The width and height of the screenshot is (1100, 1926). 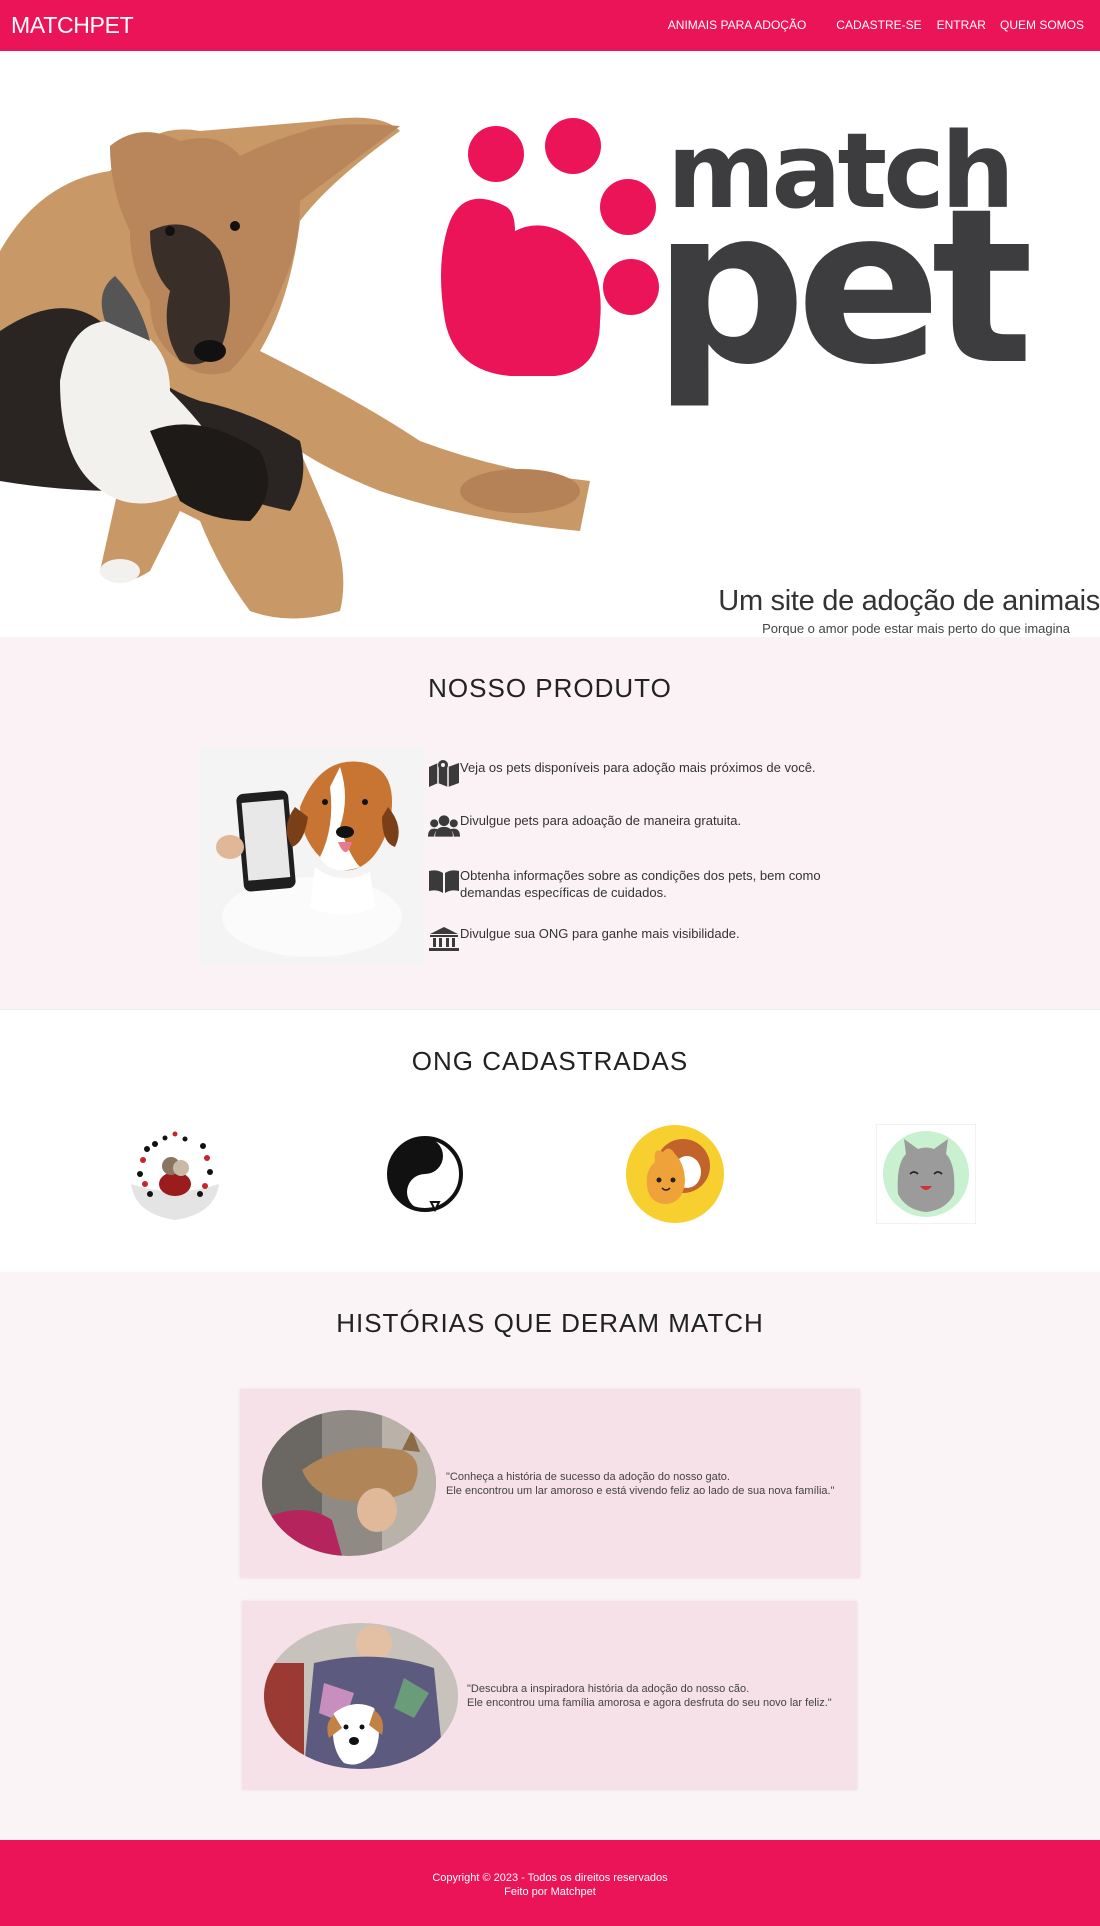 What do you see at coordinates (550, 1892) in the screenshot?
I see `footer-made-by: Feito por Matchpet` at bounding box center [550, 1892].